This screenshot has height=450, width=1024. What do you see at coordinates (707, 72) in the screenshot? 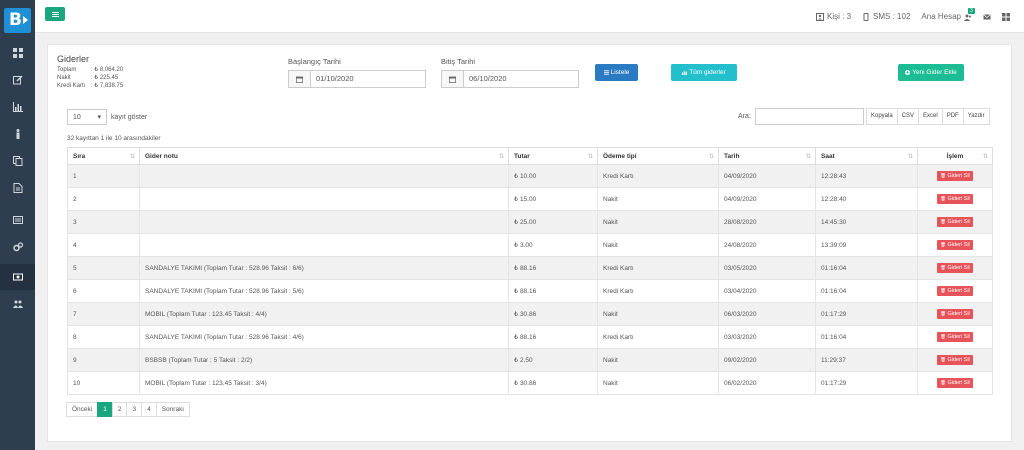
I see `all-expenses-label: Tüm giderler` at bounding box center [707, 72].